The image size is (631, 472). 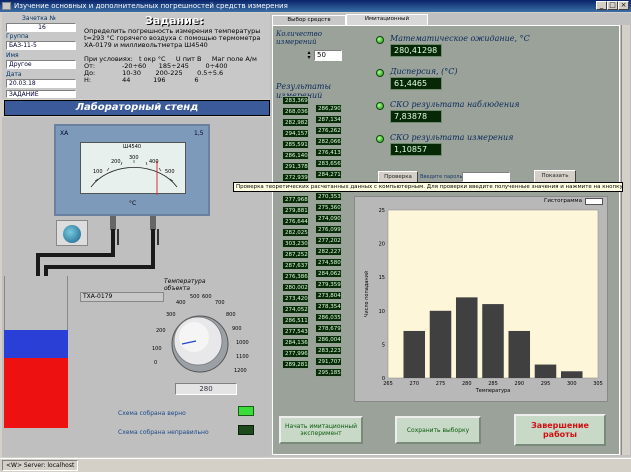 What do you see at coordinates (40, 465) in the screenshot?
I see `status-server: <W> Server: localhost` at bounding box center [40, 465].